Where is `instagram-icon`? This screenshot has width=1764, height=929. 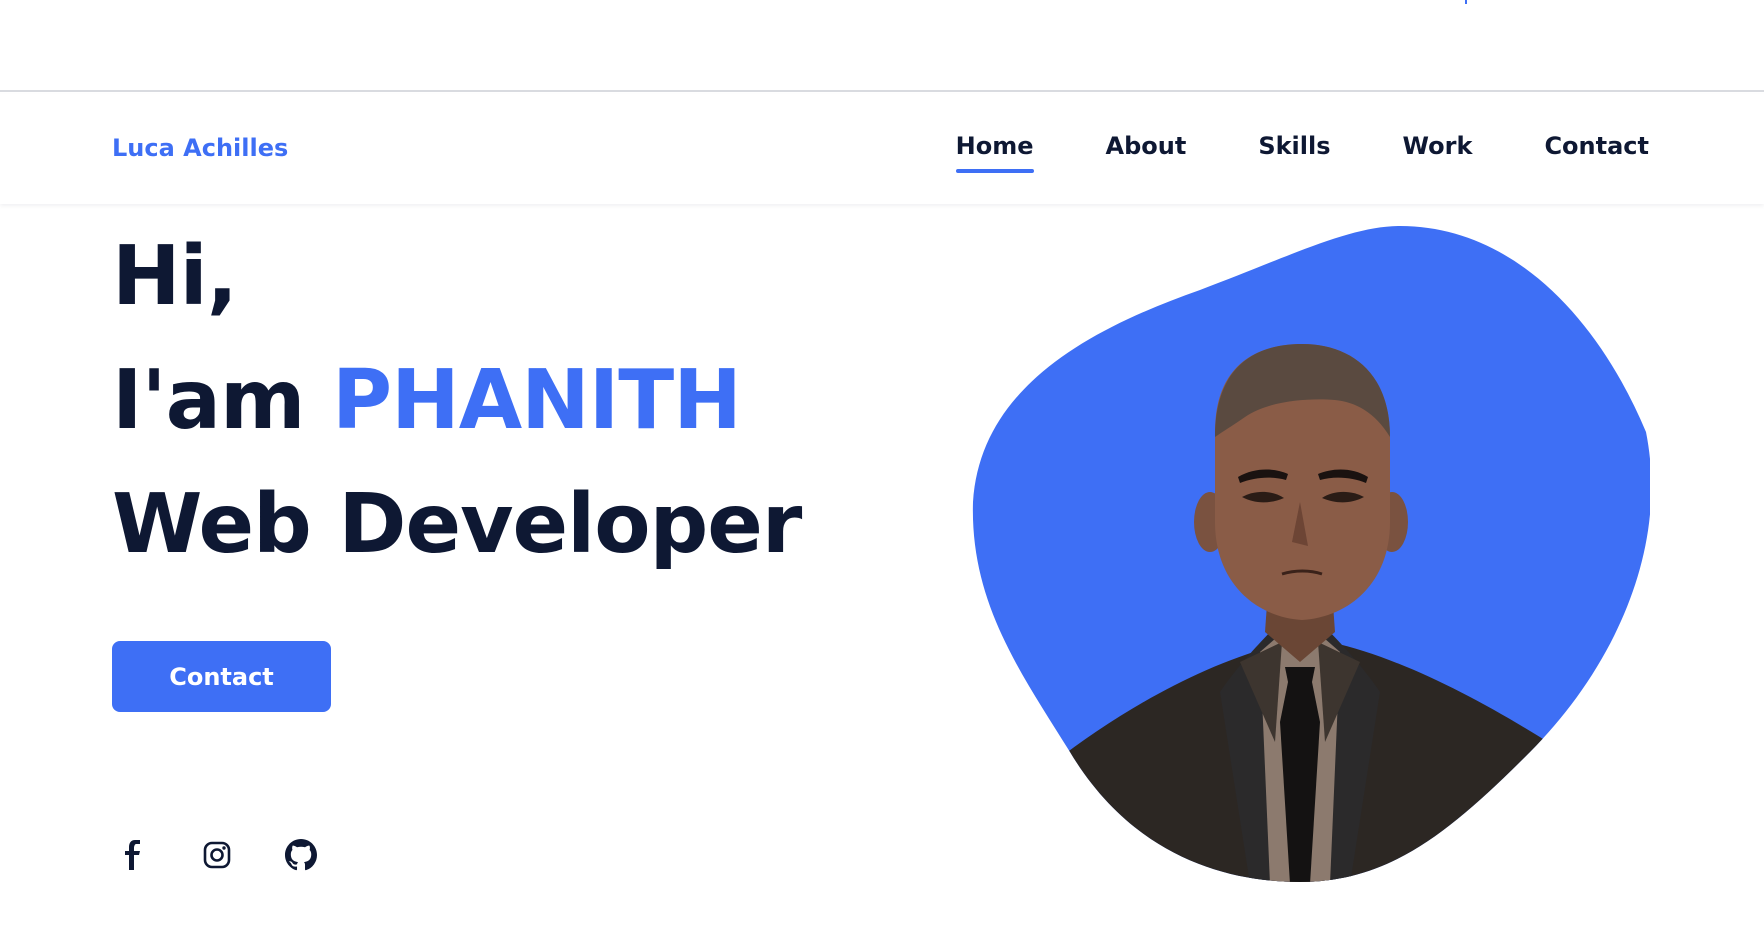 instagram-icon is located at coordinates (217, 855).